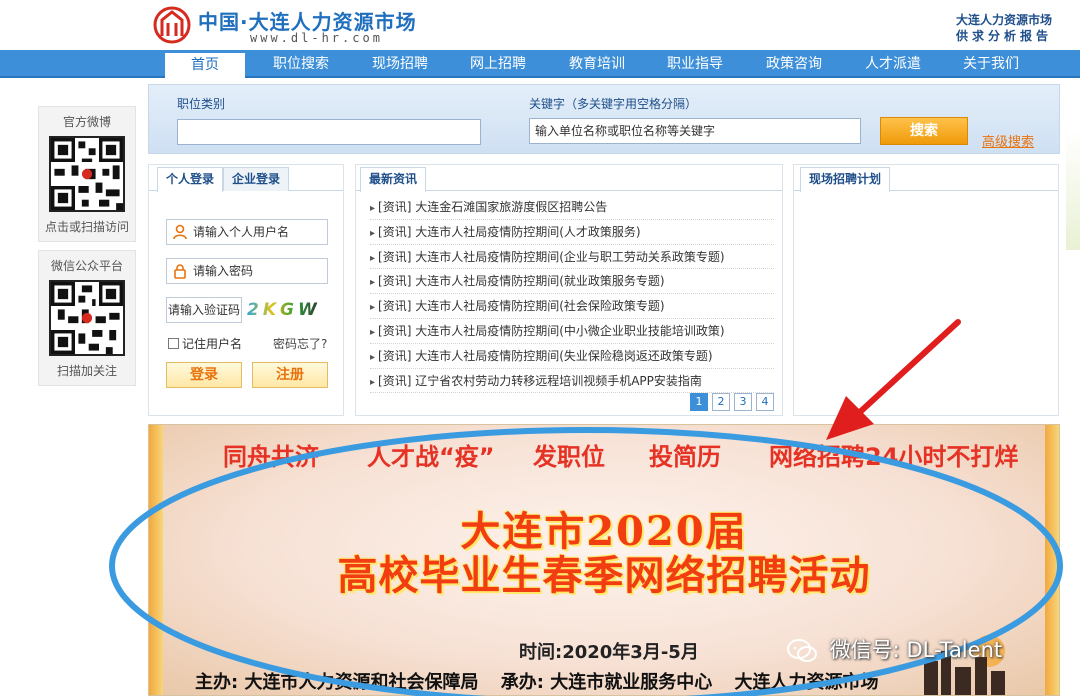 This screenshot has width=1080, height=696. Describe the element at coordinates (86, 122) in the screenshot. I see `weibo-title: 官方微博` at that location.